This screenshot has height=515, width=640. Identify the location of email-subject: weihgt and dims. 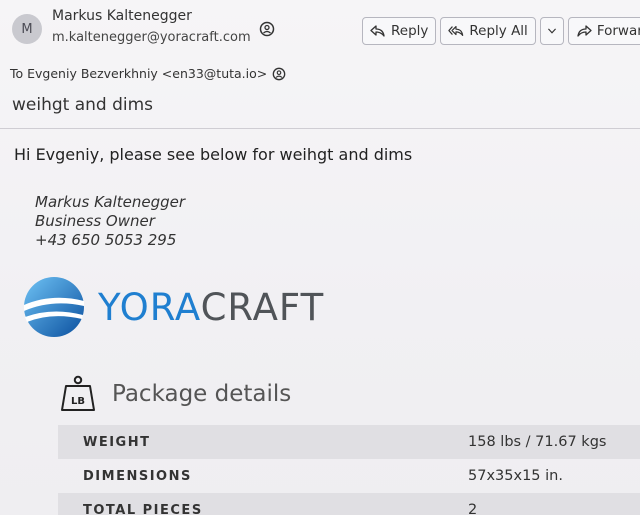
(83, 105).